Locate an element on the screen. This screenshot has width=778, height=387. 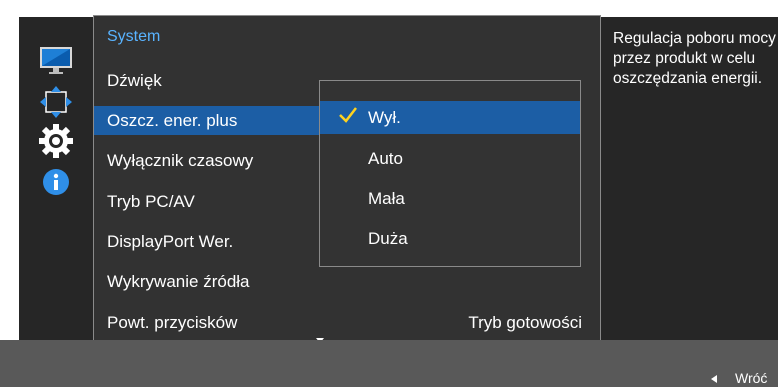
dropdown-option-label: Auto is located at coordinates (385, 158).